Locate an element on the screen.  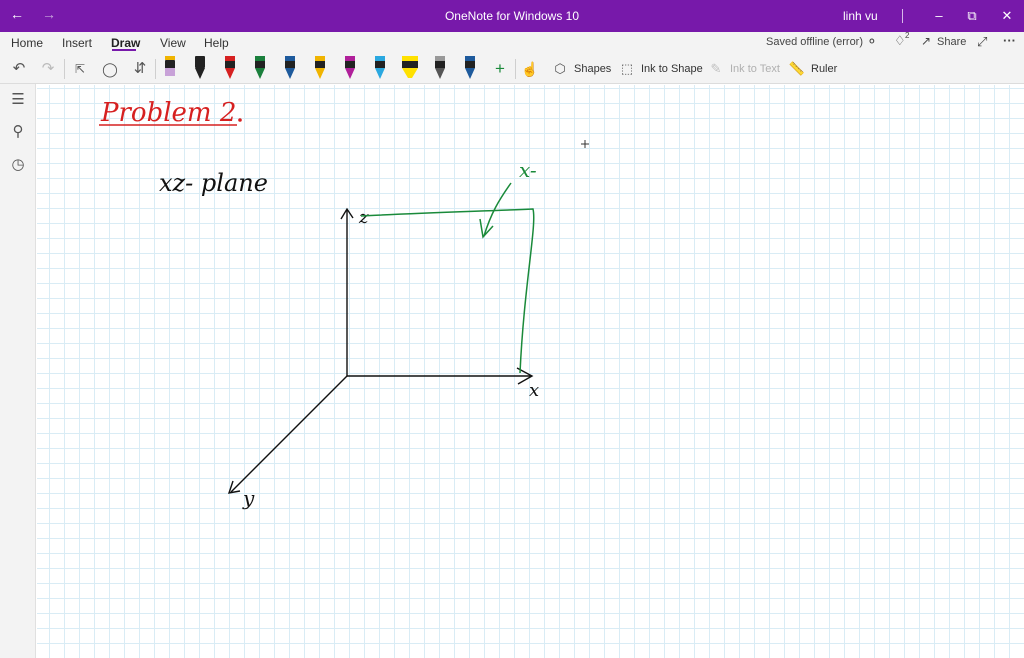
redo-icon: ↷ is located at coordinates (48, 69).